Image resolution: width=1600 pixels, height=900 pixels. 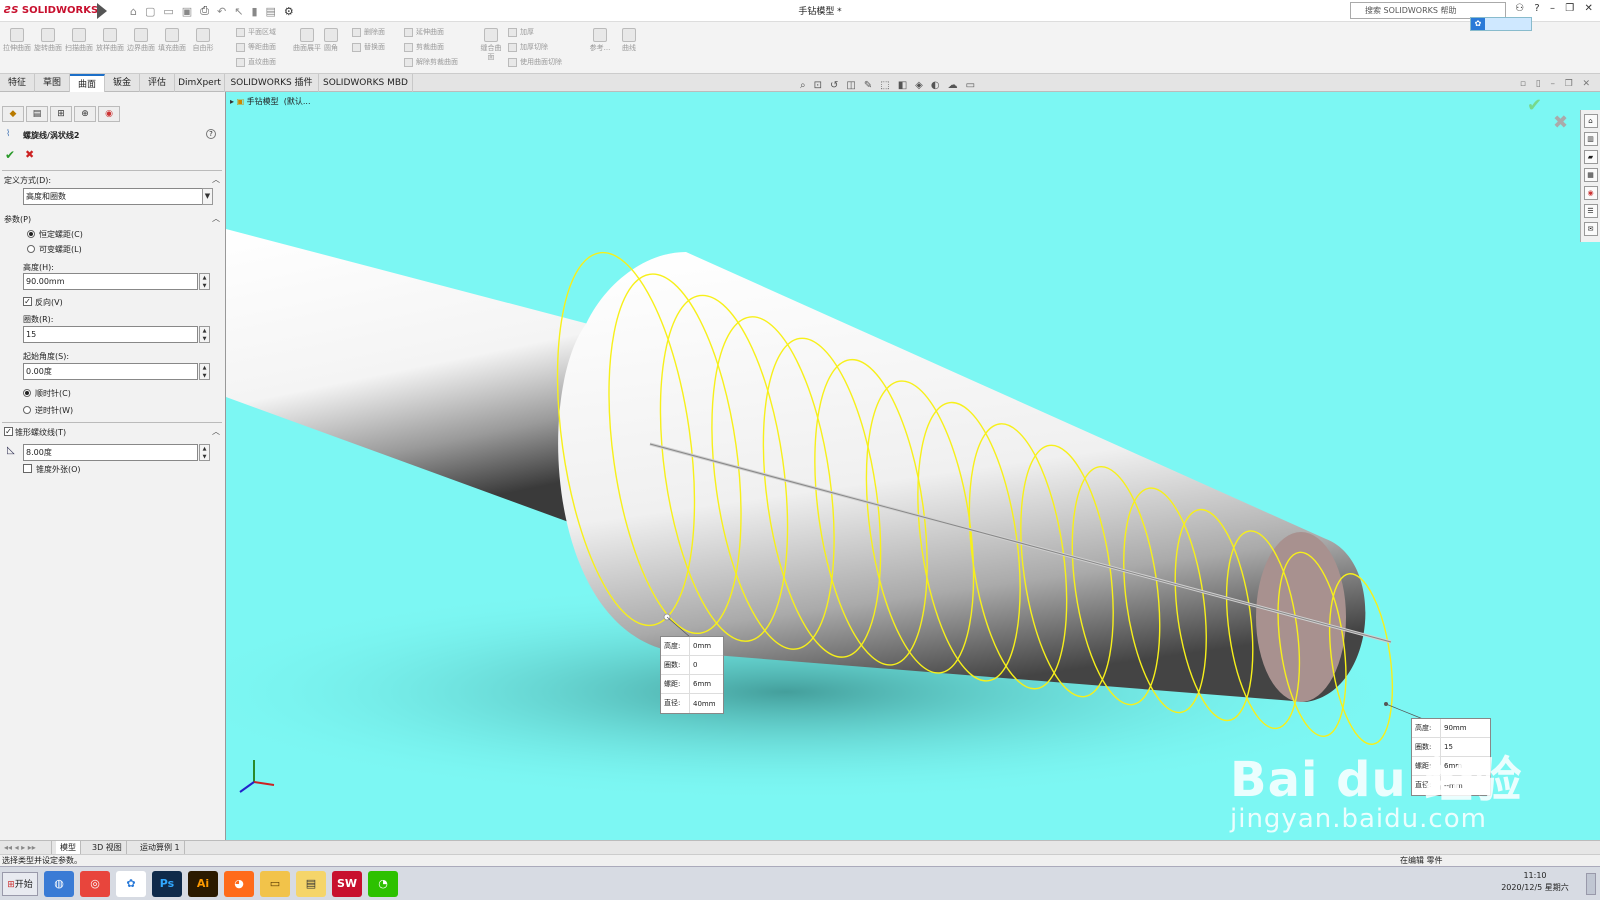 What do you see at coordinates (102, 11) in the screenshot?
I see `menu-expand-icon` at bounding box center [102, 11].